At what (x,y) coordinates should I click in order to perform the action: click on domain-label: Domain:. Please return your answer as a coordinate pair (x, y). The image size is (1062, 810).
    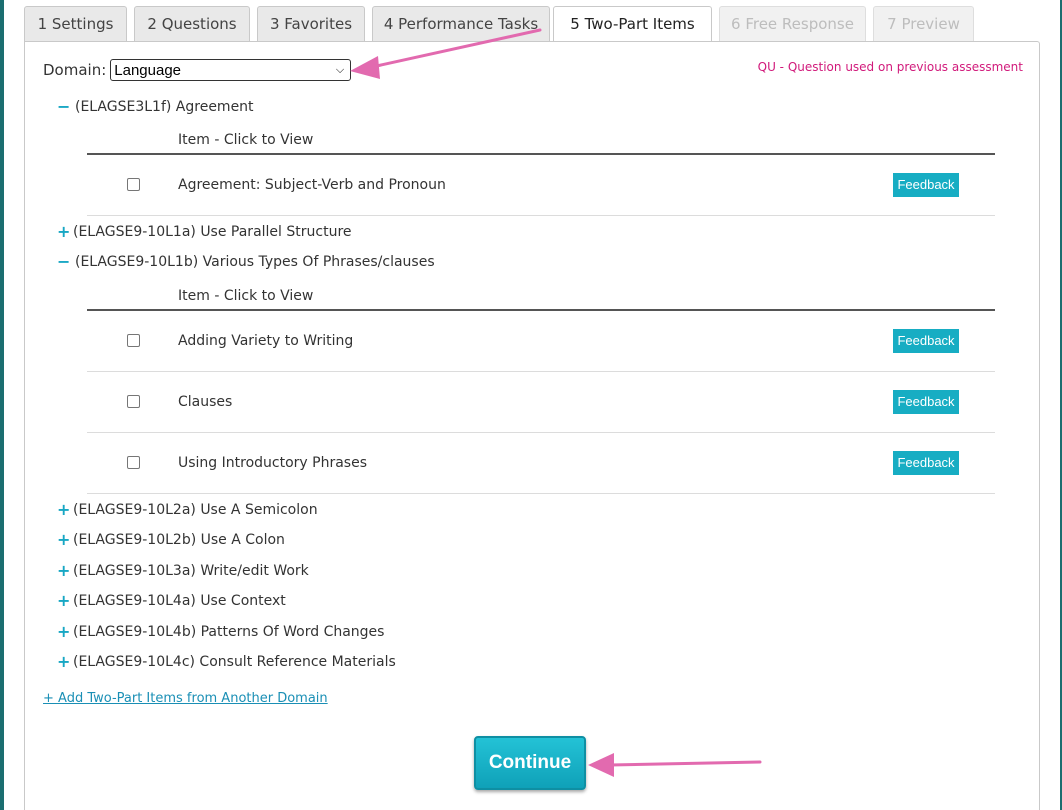
    Looking at the image, I should click on (75, 70).